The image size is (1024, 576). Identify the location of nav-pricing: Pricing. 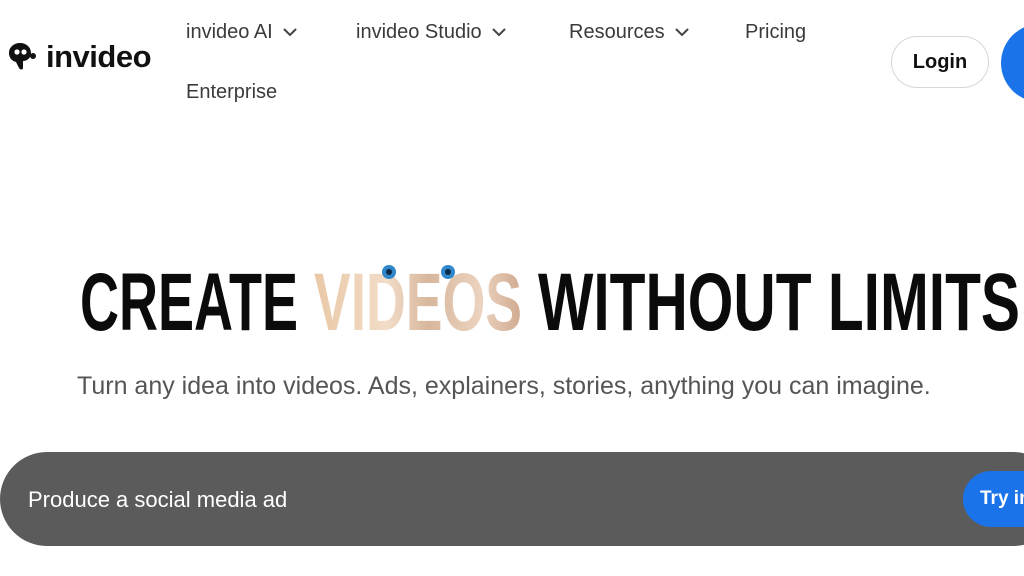
(775, 32).